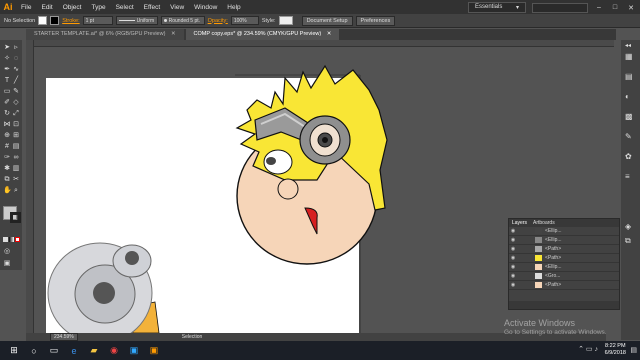  Describe the element at coordinates (628, 226) in the screenshot. I see `layers-panel-icon: ◈` at that location.